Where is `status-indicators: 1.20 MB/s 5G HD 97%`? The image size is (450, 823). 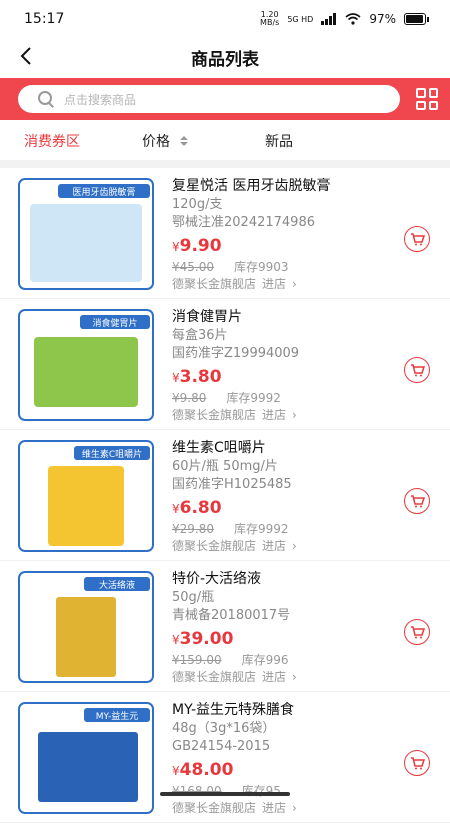
status-indicators: 1.20 MB/s 5G HD 97% is located at coordinates (343, 19).